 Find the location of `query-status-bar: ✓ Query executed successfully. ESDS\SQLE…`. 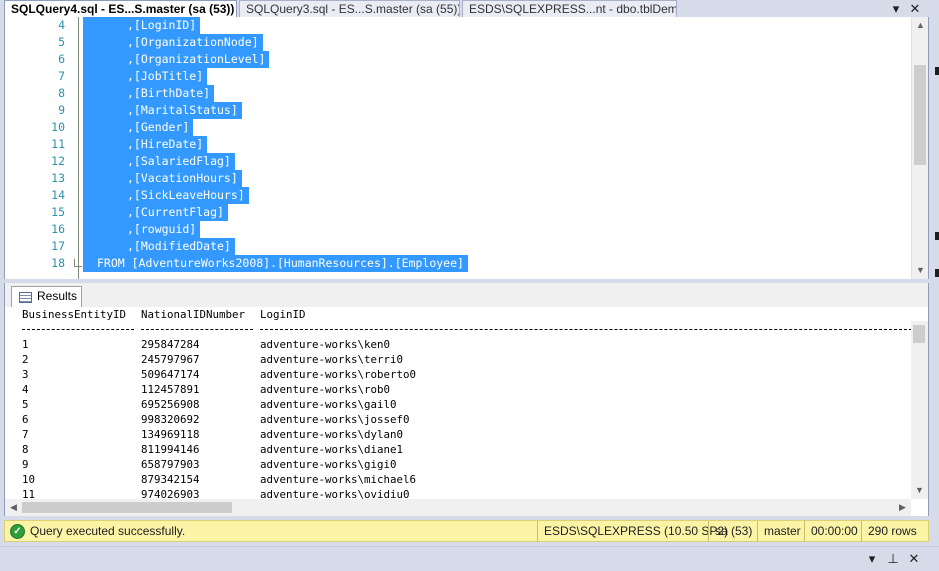

query-status-bar: ✓ Query executed successfully. ESDS\SQLE… is located at coordinates (466, 531).